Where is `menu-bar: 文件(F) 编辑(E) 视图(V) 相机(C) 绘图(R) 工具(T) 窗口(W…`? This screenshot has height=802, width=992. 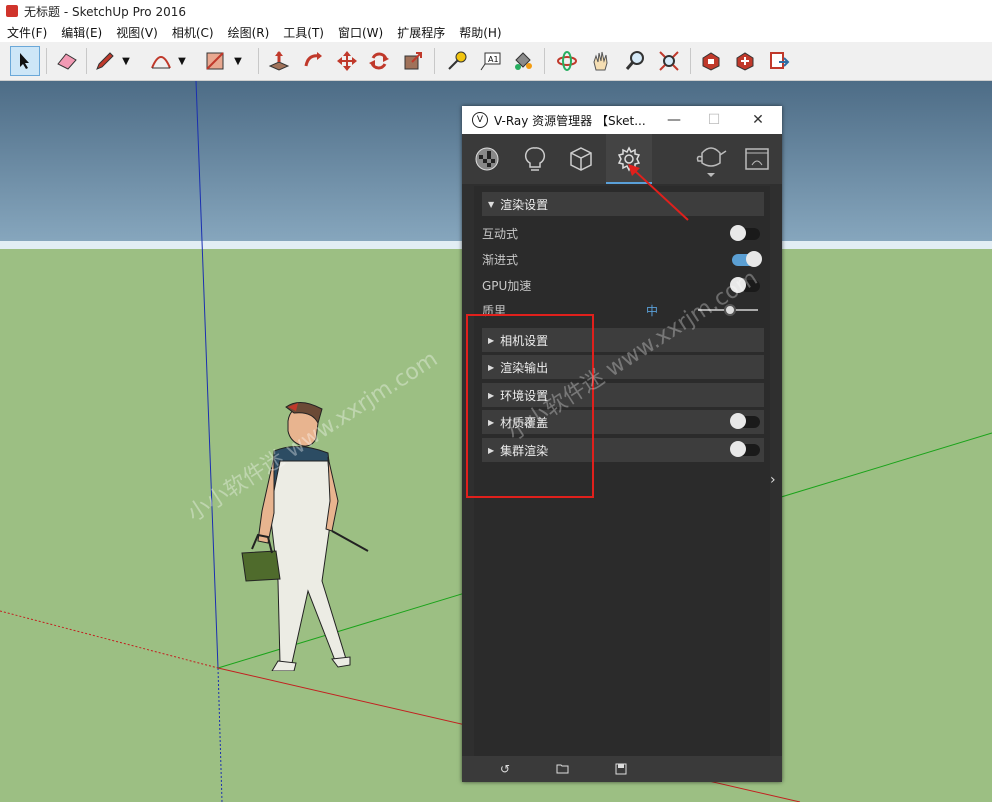 menu-bar: 文件(F) 编辑(E) 视图(V) 相机(C) 绘图(R) 工具(T) 窗口(W… is located at coordinates (496, 32).